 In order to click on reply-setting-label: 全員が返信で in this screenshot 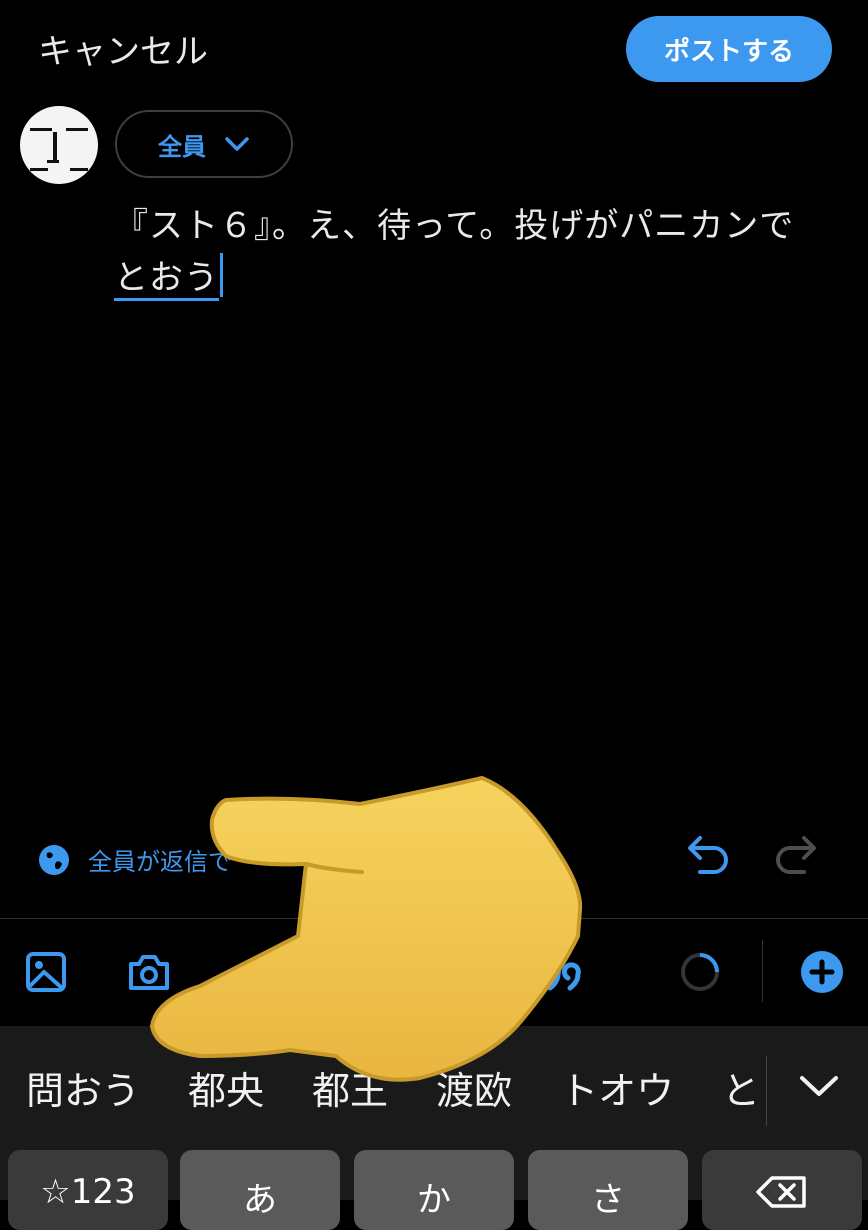, I will do `click(160, 862)`.